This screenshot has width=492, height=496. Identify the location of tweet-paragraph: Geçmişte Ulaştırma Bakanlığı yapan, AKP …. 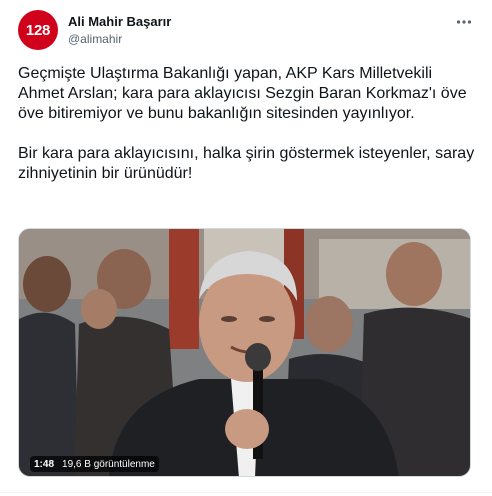
(242, 93).